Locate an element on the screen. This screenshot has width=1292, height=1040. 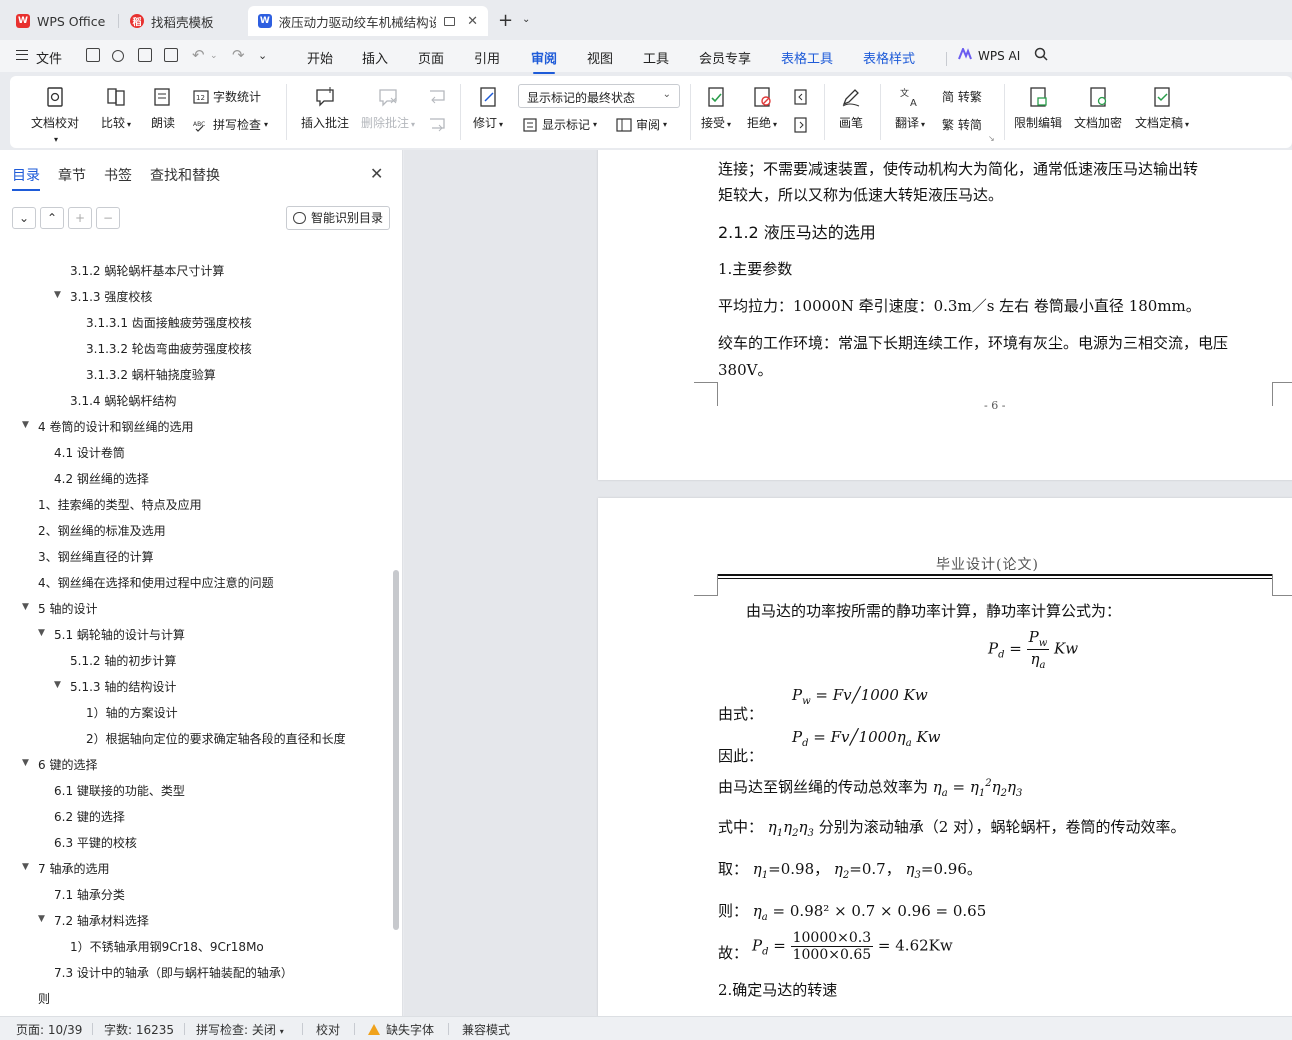
finalize-button: 文档定稿 ▾ is located at coordinates (1162, 108).